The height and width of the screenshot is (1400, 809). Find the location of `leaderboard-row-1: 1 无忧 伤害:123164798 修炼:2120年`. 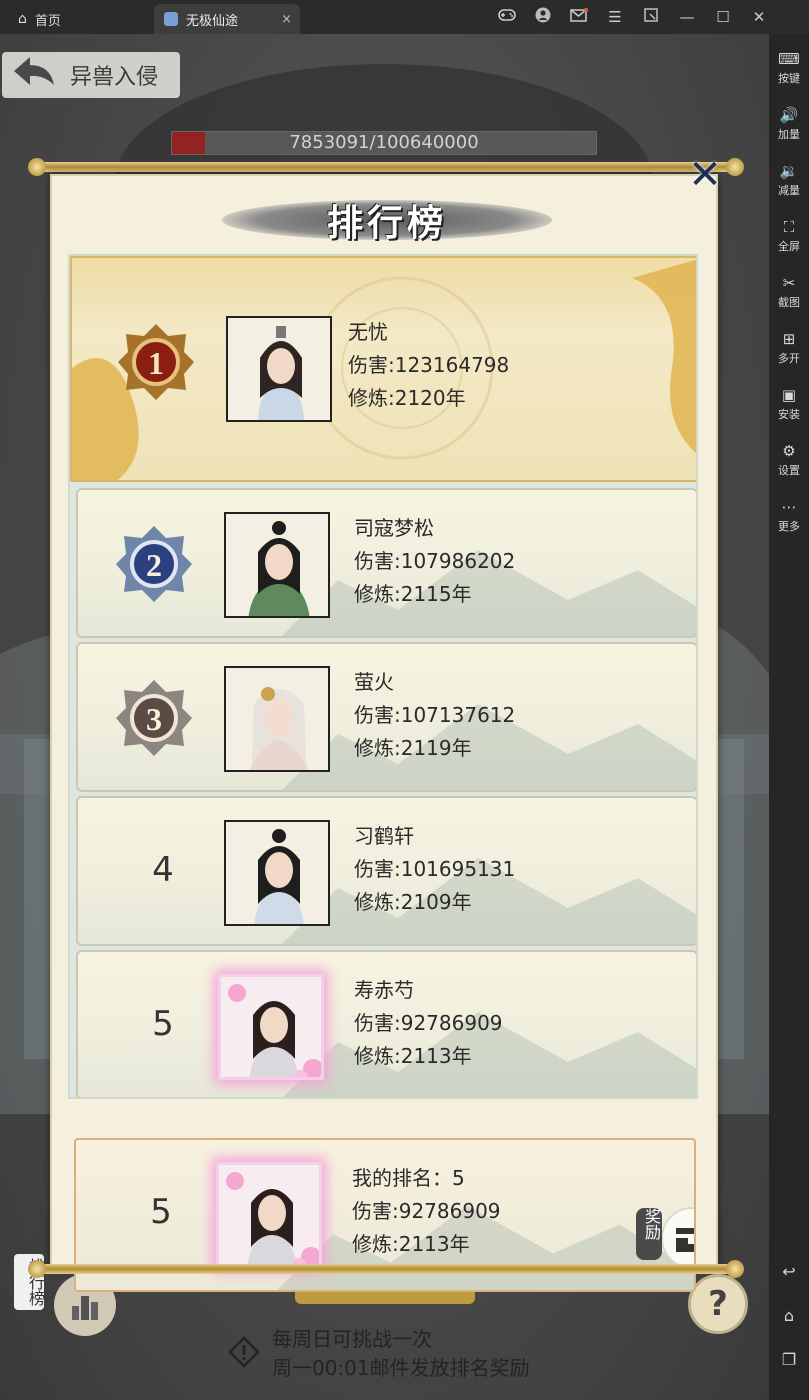

leaderboard-row-1: 1 无忧 伤害:123164798 修炼:2120年 is located at coordinates (383, 369).